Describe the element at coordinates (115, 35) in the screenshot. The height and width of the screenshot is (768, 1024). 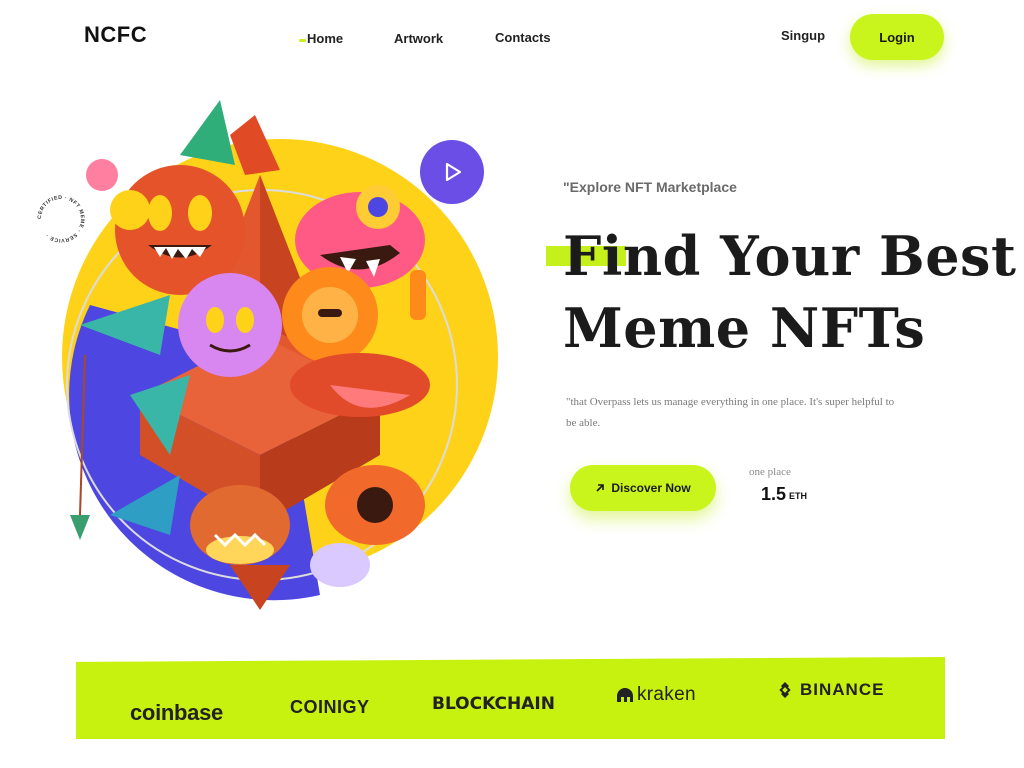
I see `site-logo: NCFC` at that location.